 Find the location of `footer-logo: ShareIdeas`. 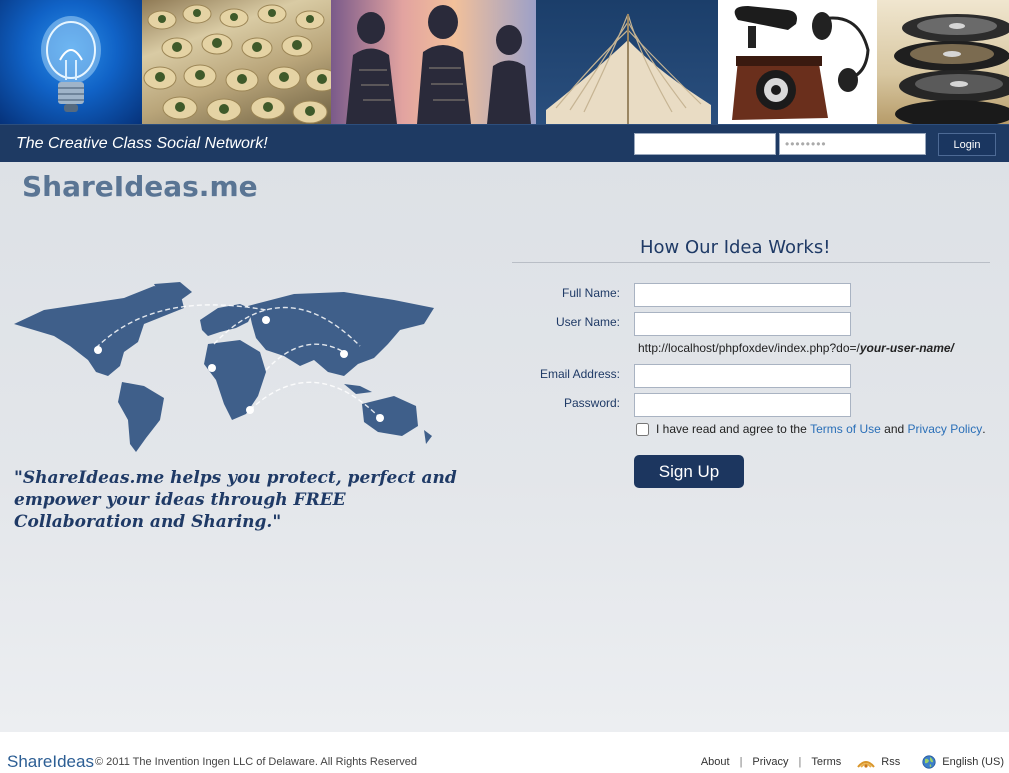

footer-logo: ShareIdeas is located at coordinates (50, 762).